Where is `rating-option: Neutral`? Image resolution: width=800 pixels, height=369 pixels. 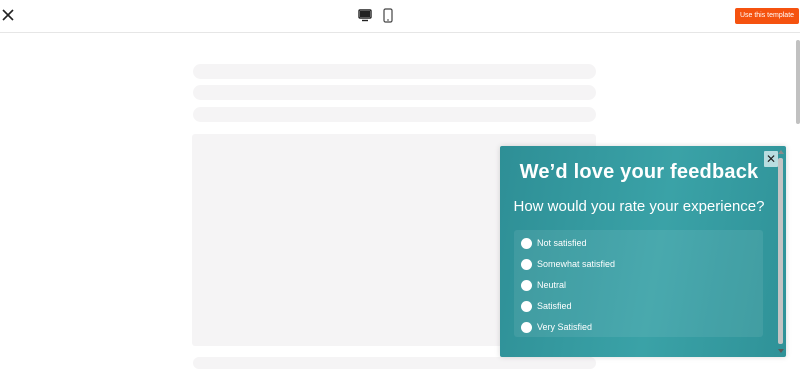
rating-option: Neutral is located at coordinates (631, 285).